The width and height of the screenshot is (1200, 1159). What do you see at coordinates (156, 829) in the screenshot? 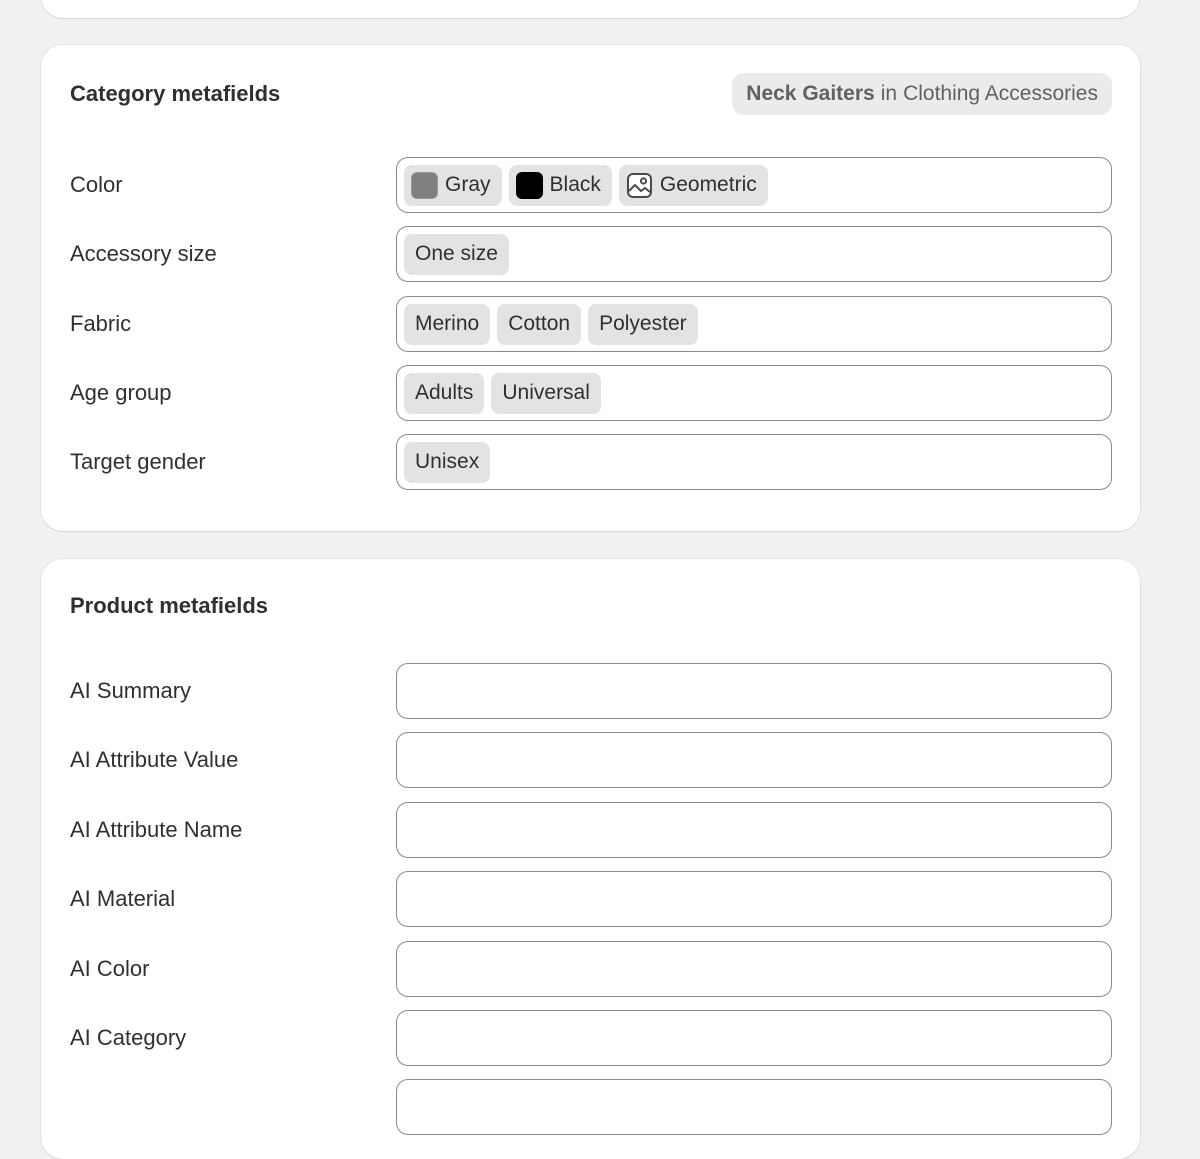
I see `metafield-label: AI Attribute Name` at bounding box center [156, 829].